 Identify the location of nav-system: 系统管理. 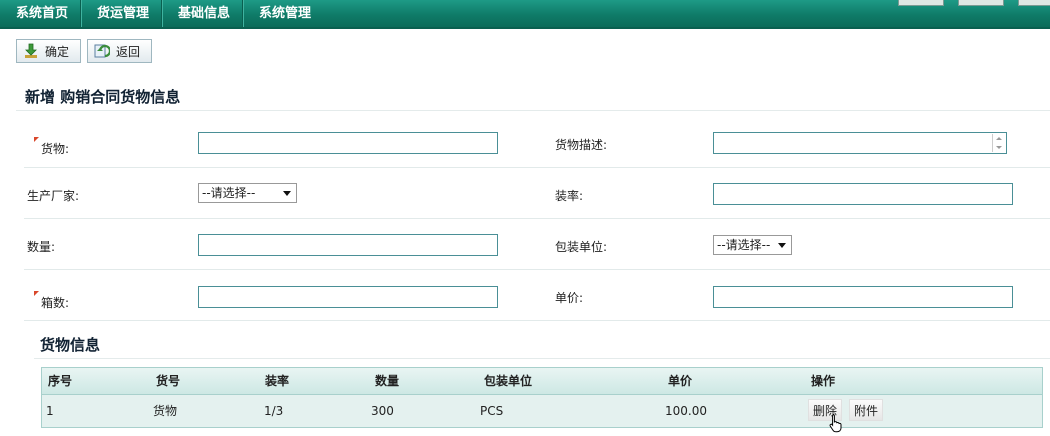
(283, 13).